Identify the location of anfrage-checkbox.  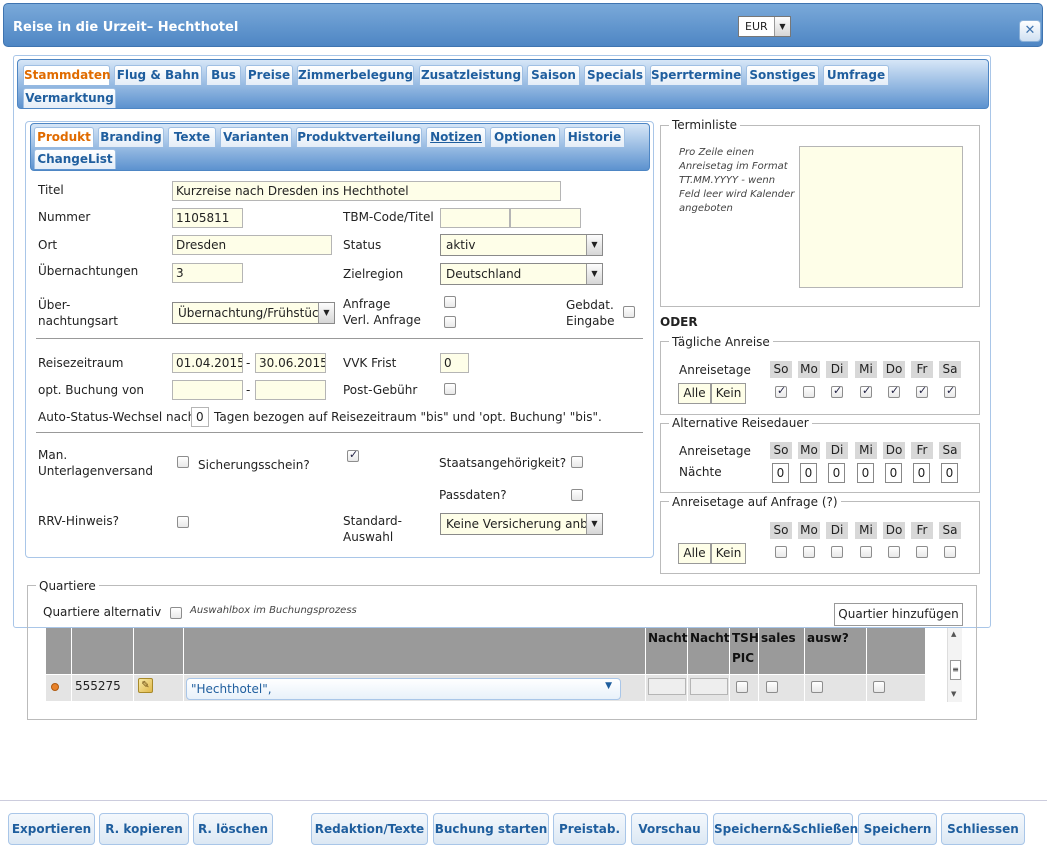
(450, 302).